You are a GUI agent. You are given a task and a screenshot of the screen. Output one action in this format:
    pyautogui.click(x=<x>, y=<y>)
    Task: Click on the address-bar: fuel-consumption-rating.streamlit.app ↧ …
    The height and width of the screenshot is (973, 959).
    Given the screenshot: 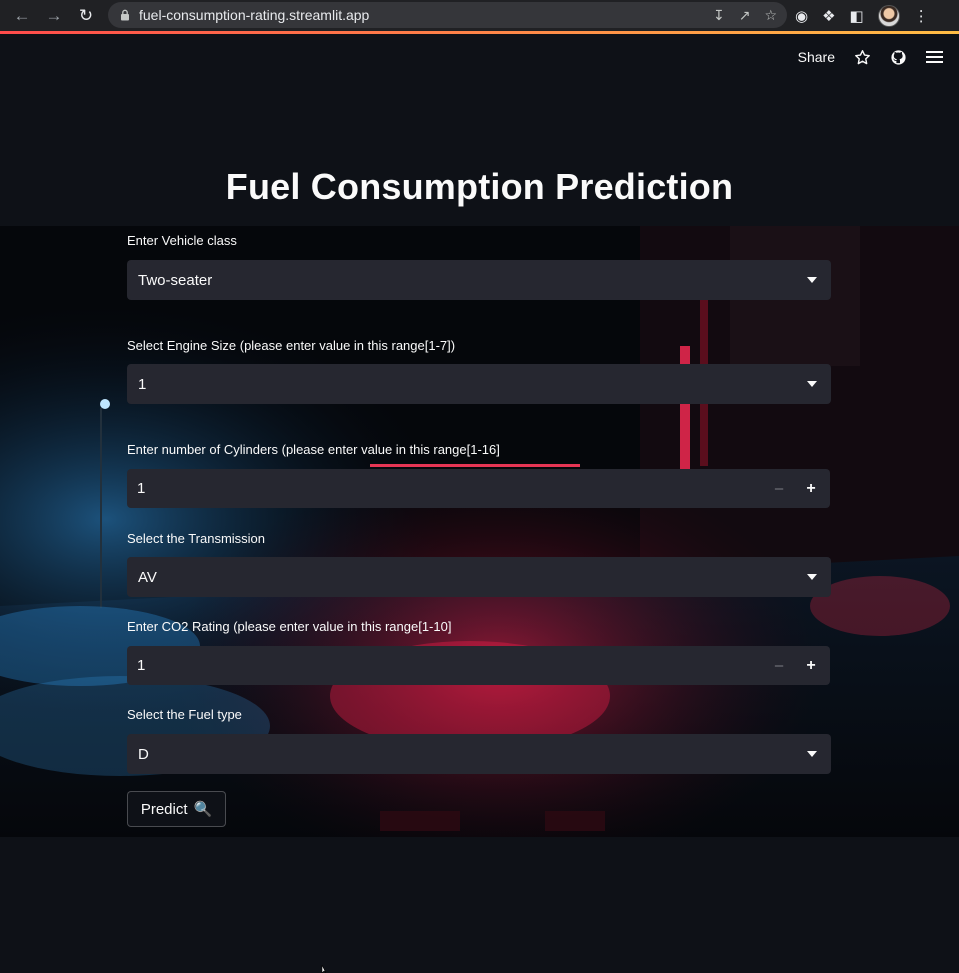 What is the action you would take?
    pyautogui.click(x=447, y=15)
    